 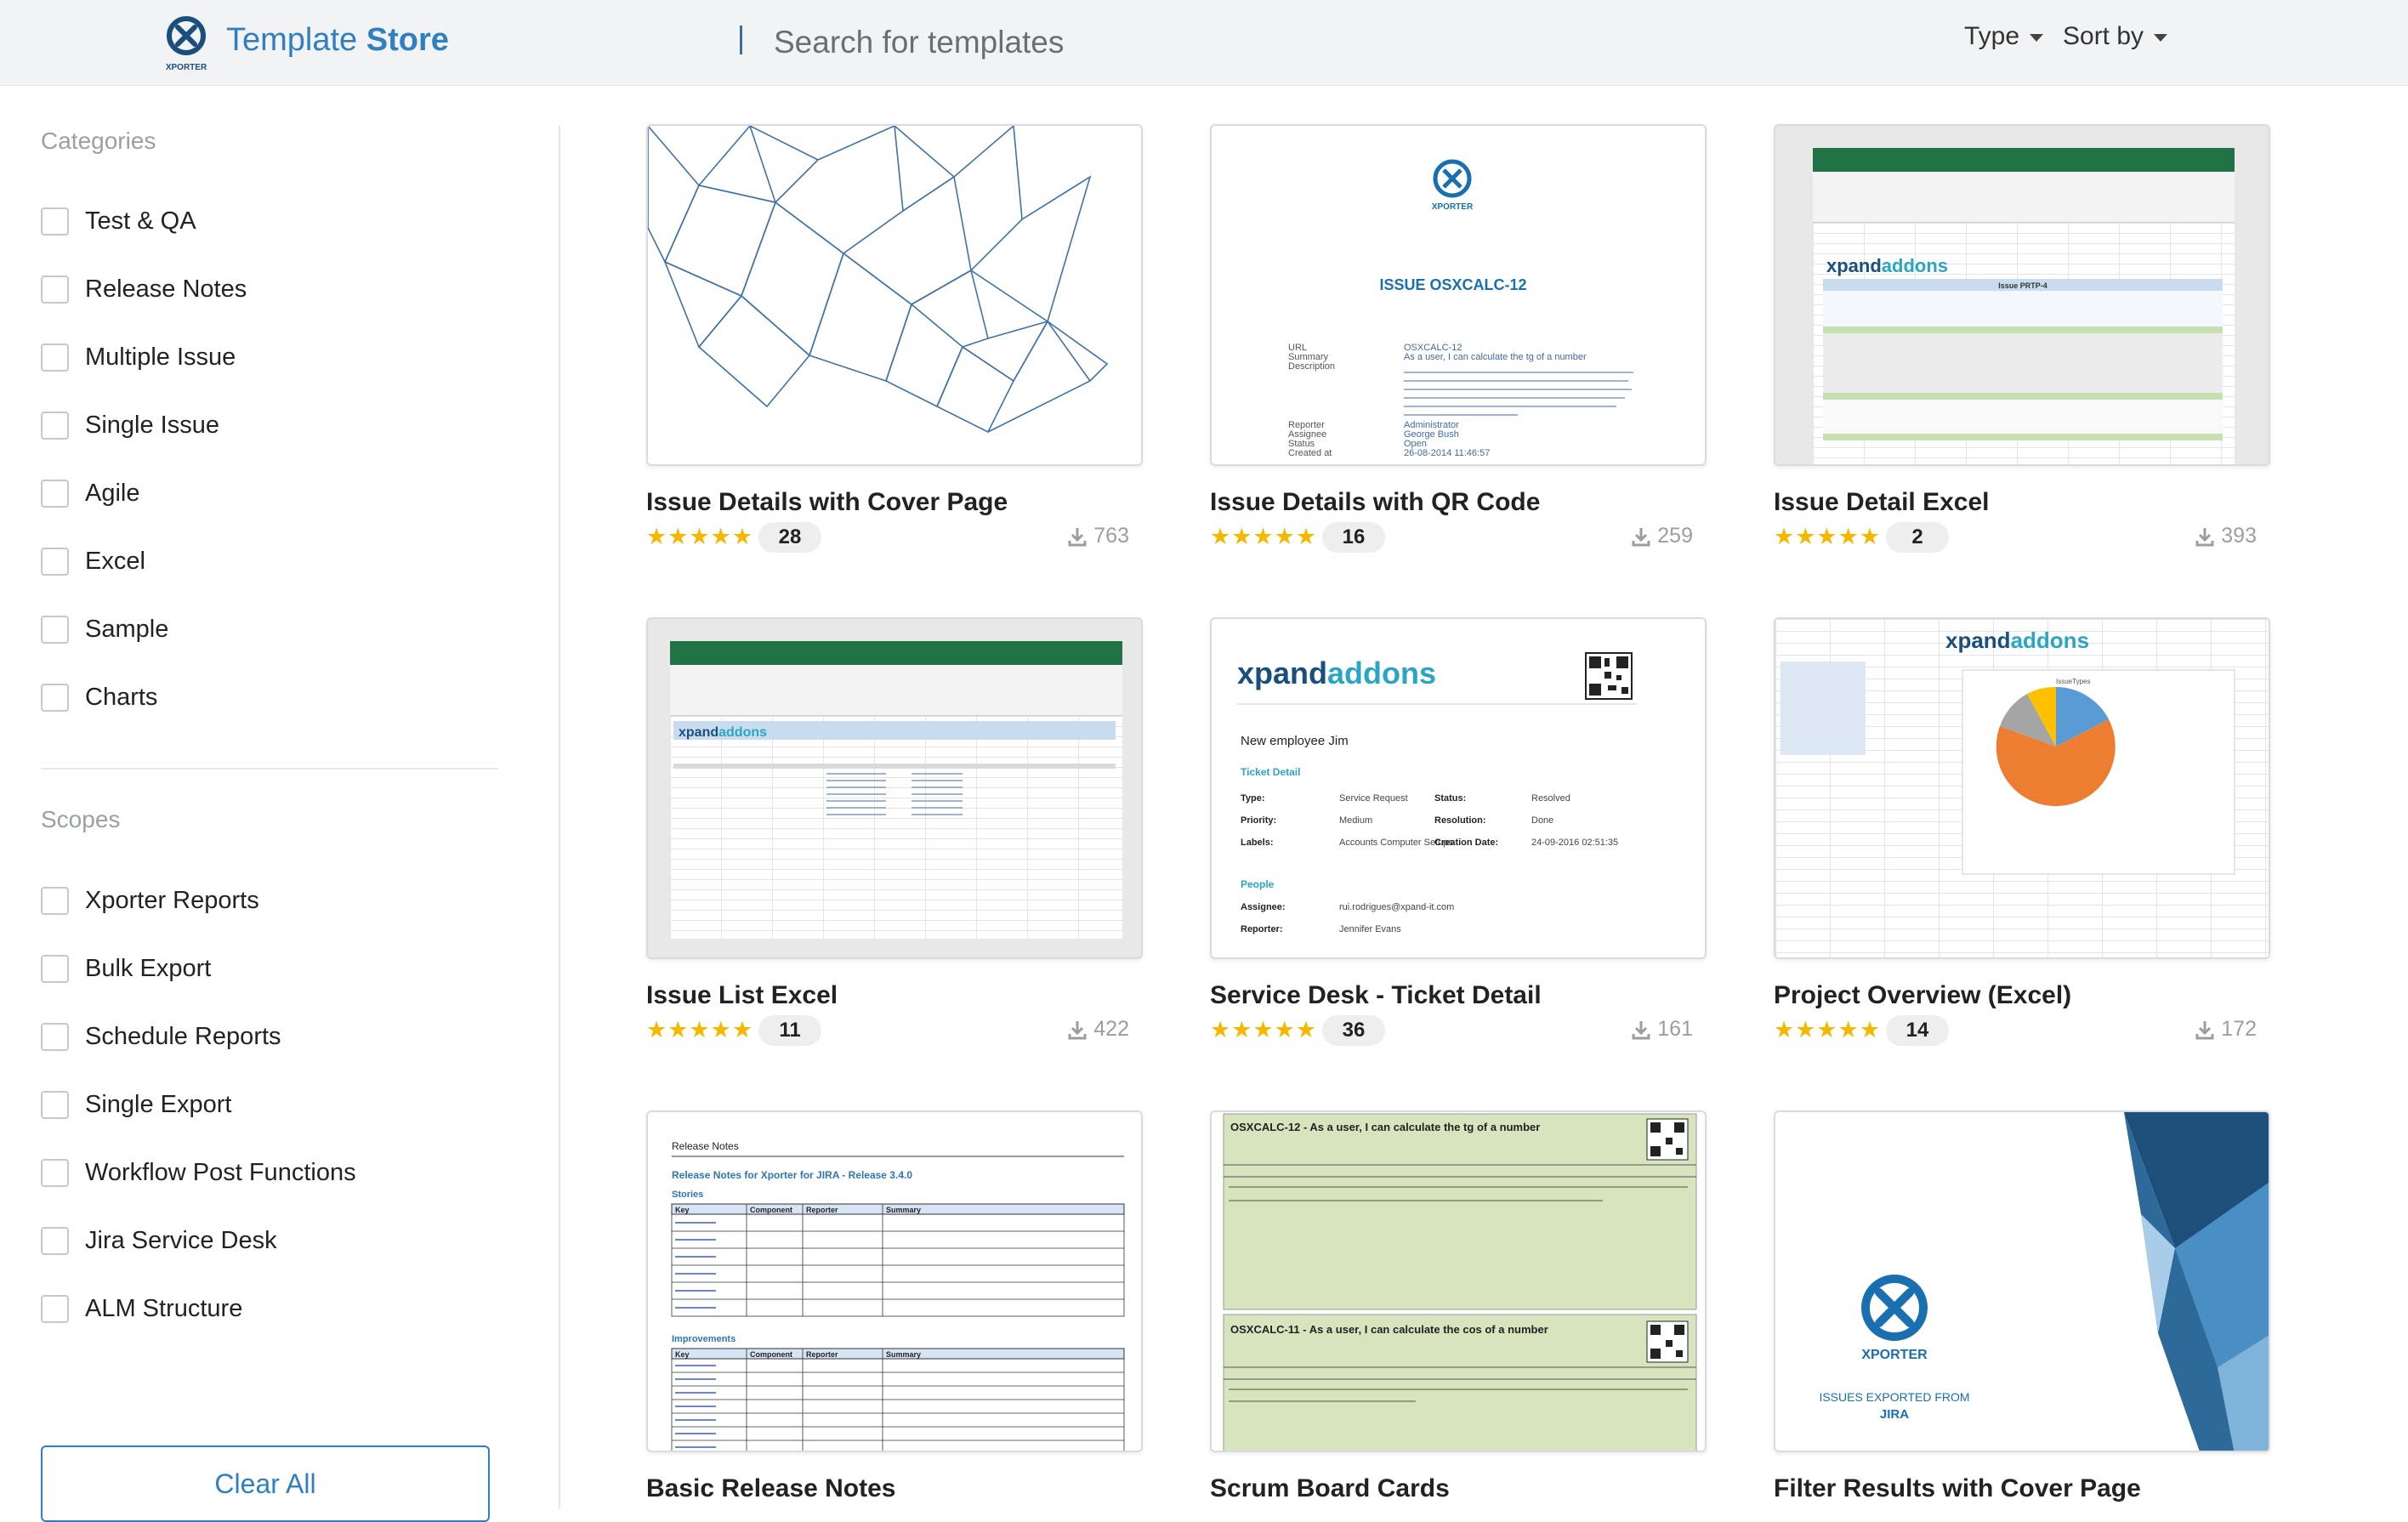 What do you see at coordinates (2044, 1281) in the screenshot?
I see `cover-page-preview: XPORTER ISSUES EXPORTED FROM JIRA` at bounding box center [2044, 1281].